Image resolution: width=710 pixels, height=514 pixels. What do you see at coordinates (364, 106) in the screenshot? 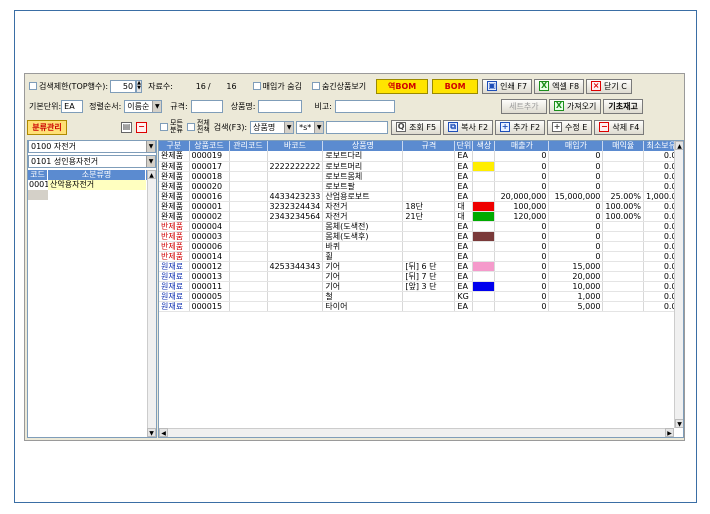
I see `note-input` at bounding box center [364, 106].